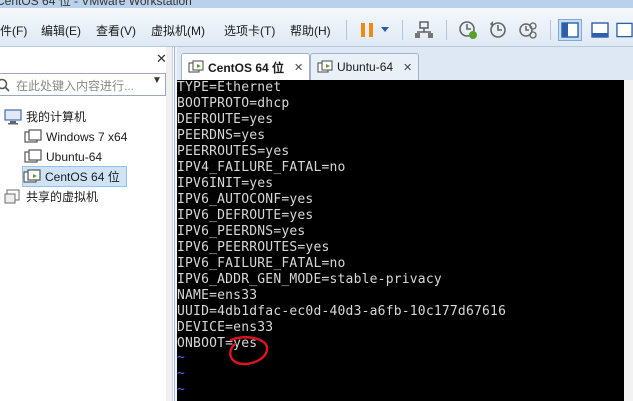  I want to click on snapshot-manager-button, so click(528, 30).